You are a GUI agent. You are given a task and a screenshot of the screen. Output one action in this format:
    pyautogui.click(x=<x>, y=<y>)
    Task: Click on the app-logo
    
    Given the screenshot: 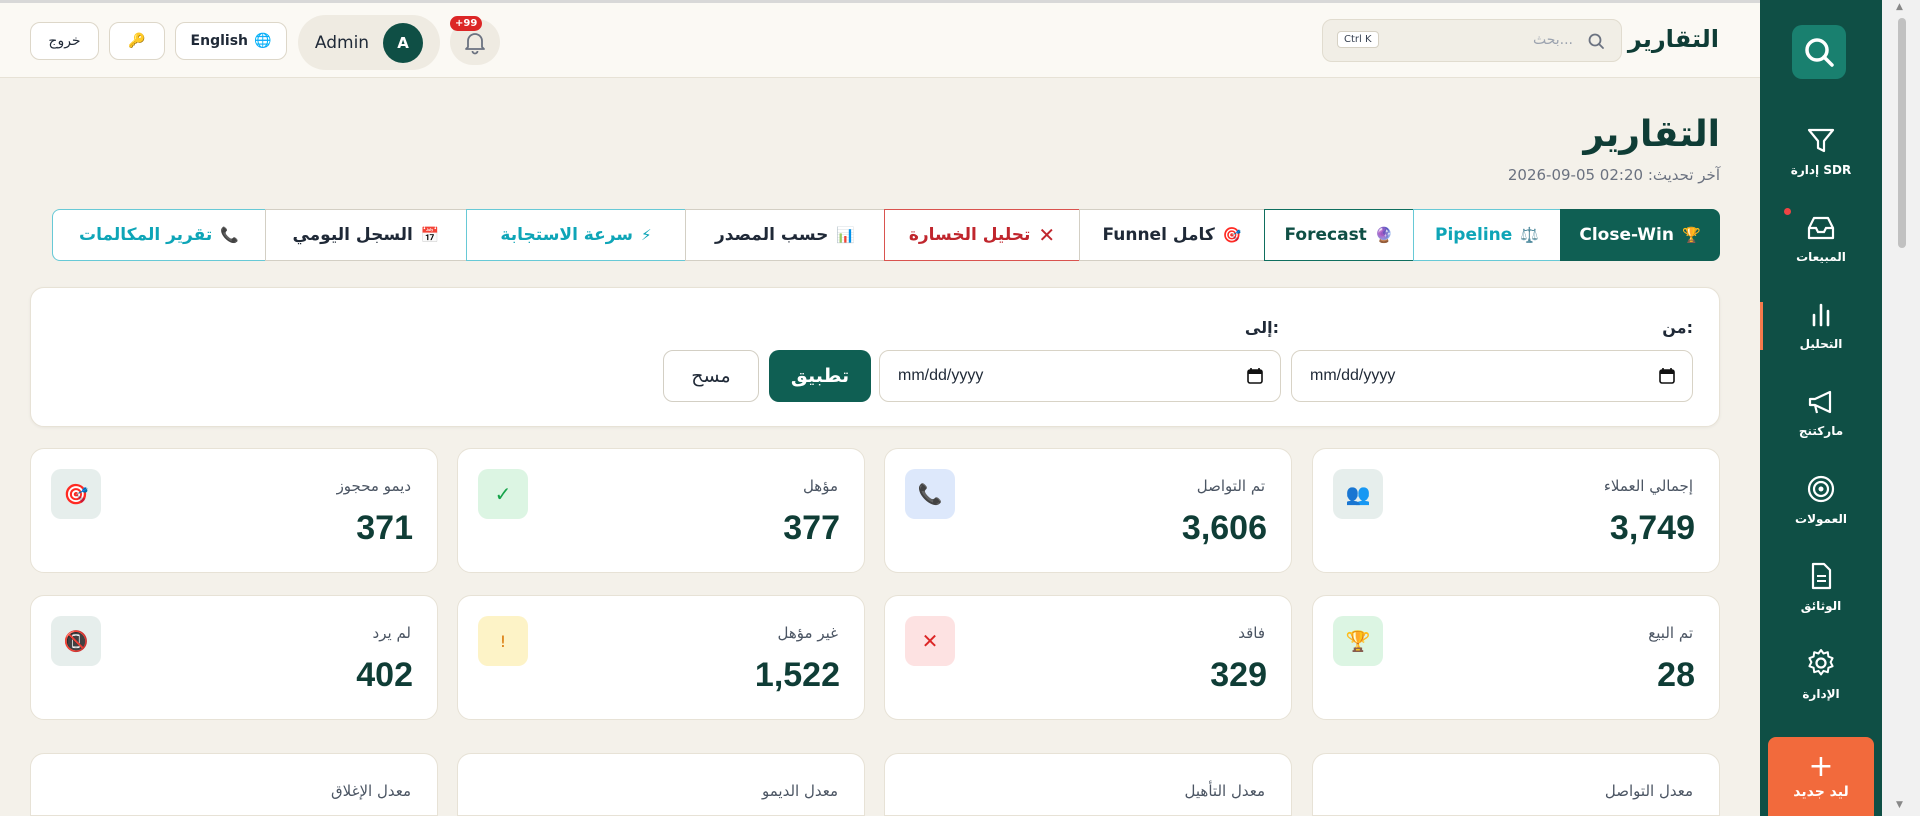 What is the action you would take?
    pyautogui.click(x=1819, y=52)
    